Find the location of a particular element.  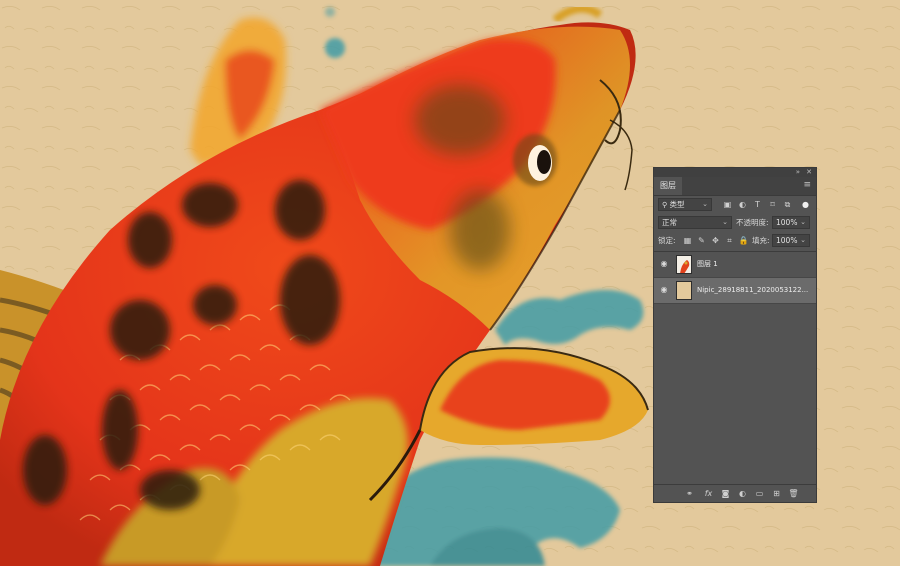

smart-object-filter-icon: ⧉ is located at coordinates (787, 204).